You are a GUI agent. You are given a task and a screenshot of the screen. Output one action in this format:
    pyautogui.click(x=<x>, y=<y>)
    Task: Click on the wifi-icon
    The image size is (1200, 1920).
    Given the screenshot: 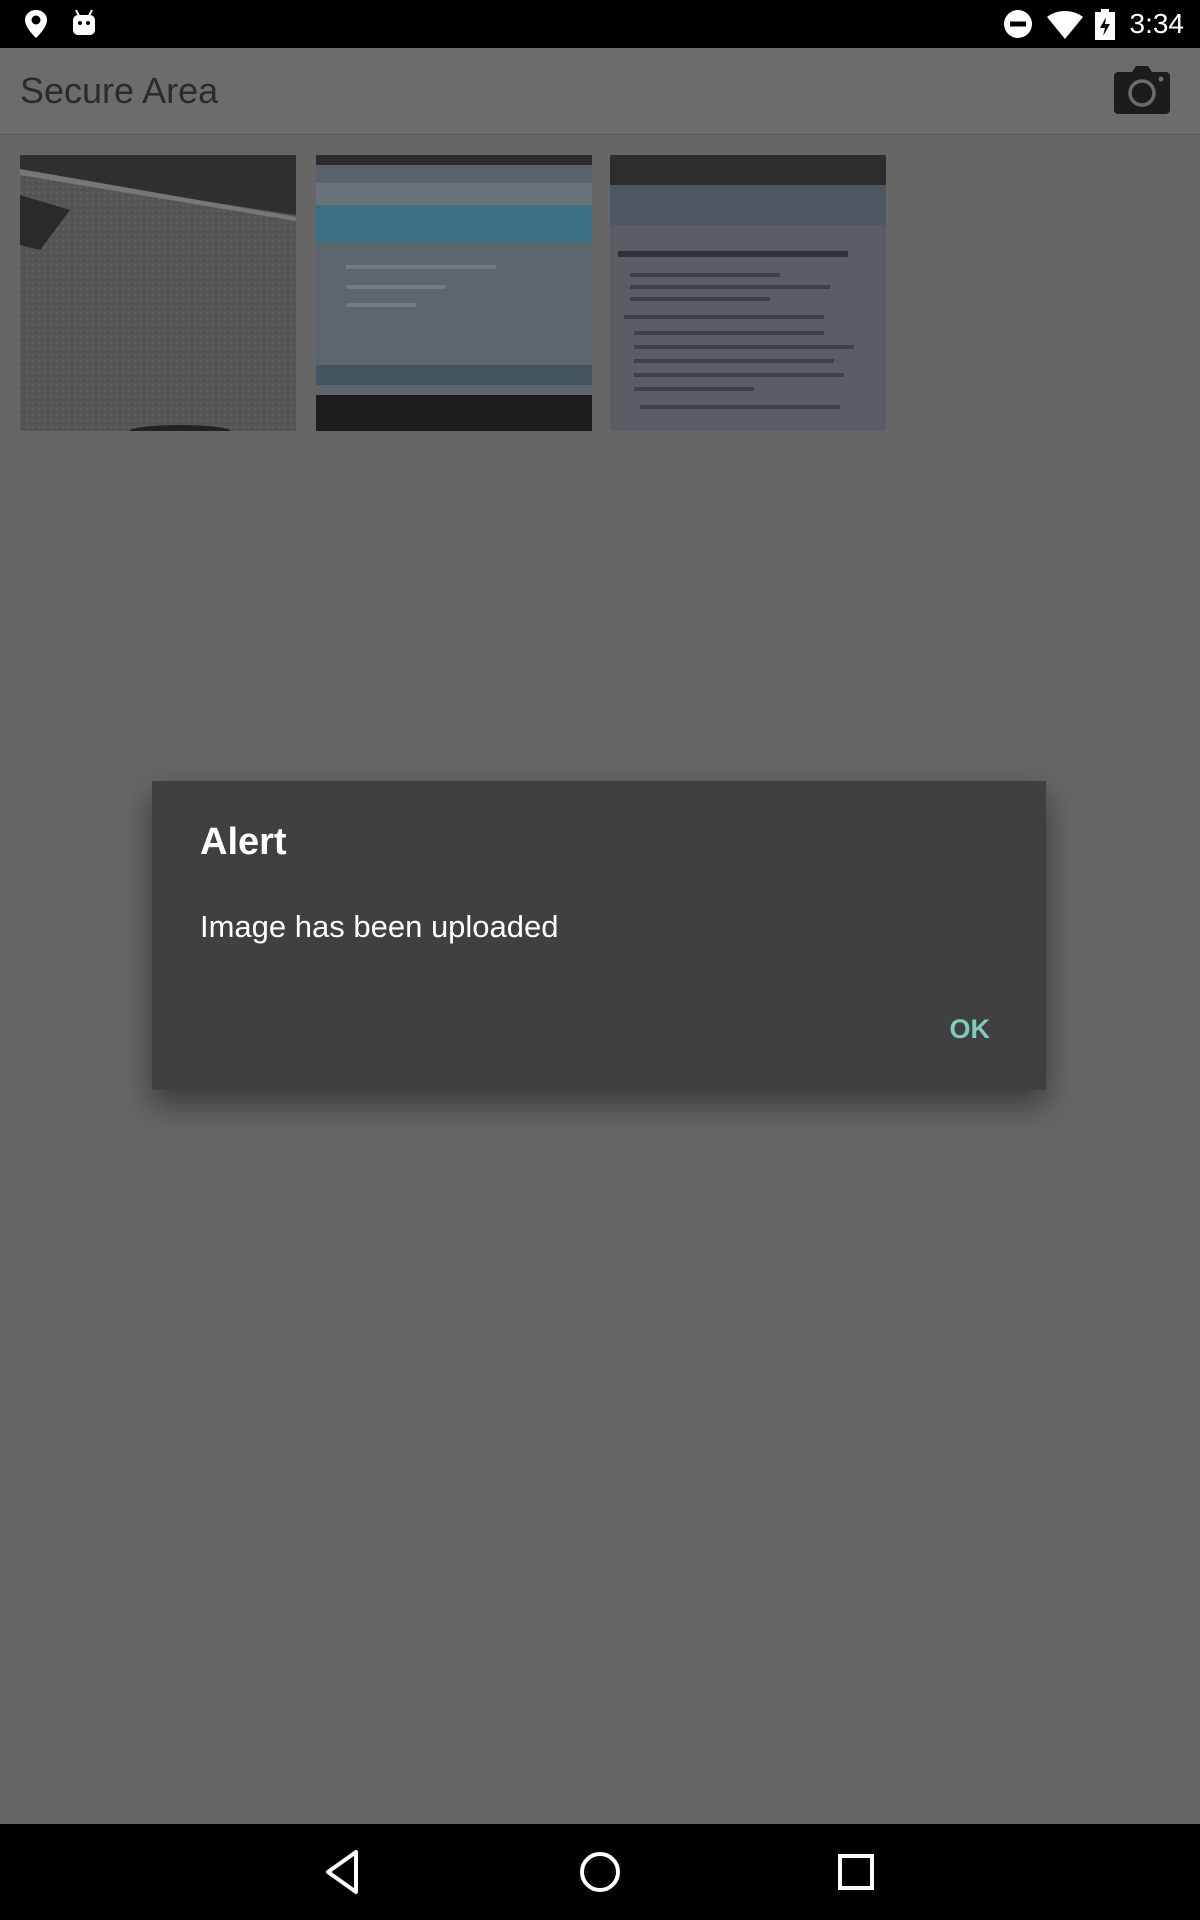 What is the action you would take?
    pyautogui.click(x=1065, y=27)
    